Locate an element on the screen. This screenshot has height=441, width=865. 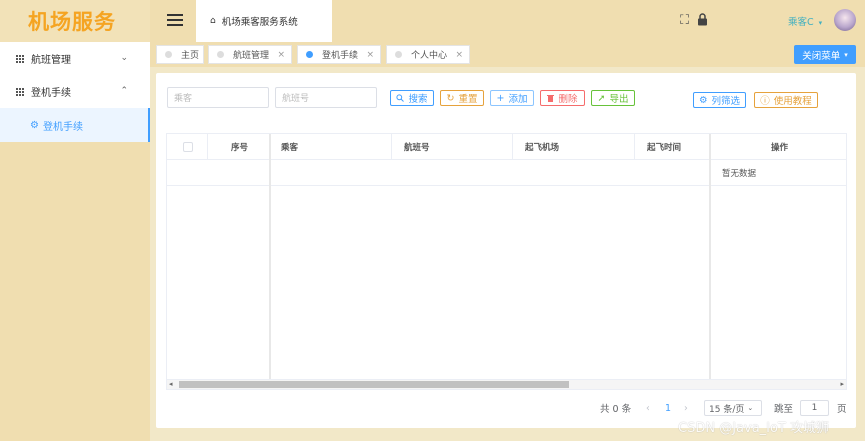
tab-home: 主页 is located at coordinates (180, 54).